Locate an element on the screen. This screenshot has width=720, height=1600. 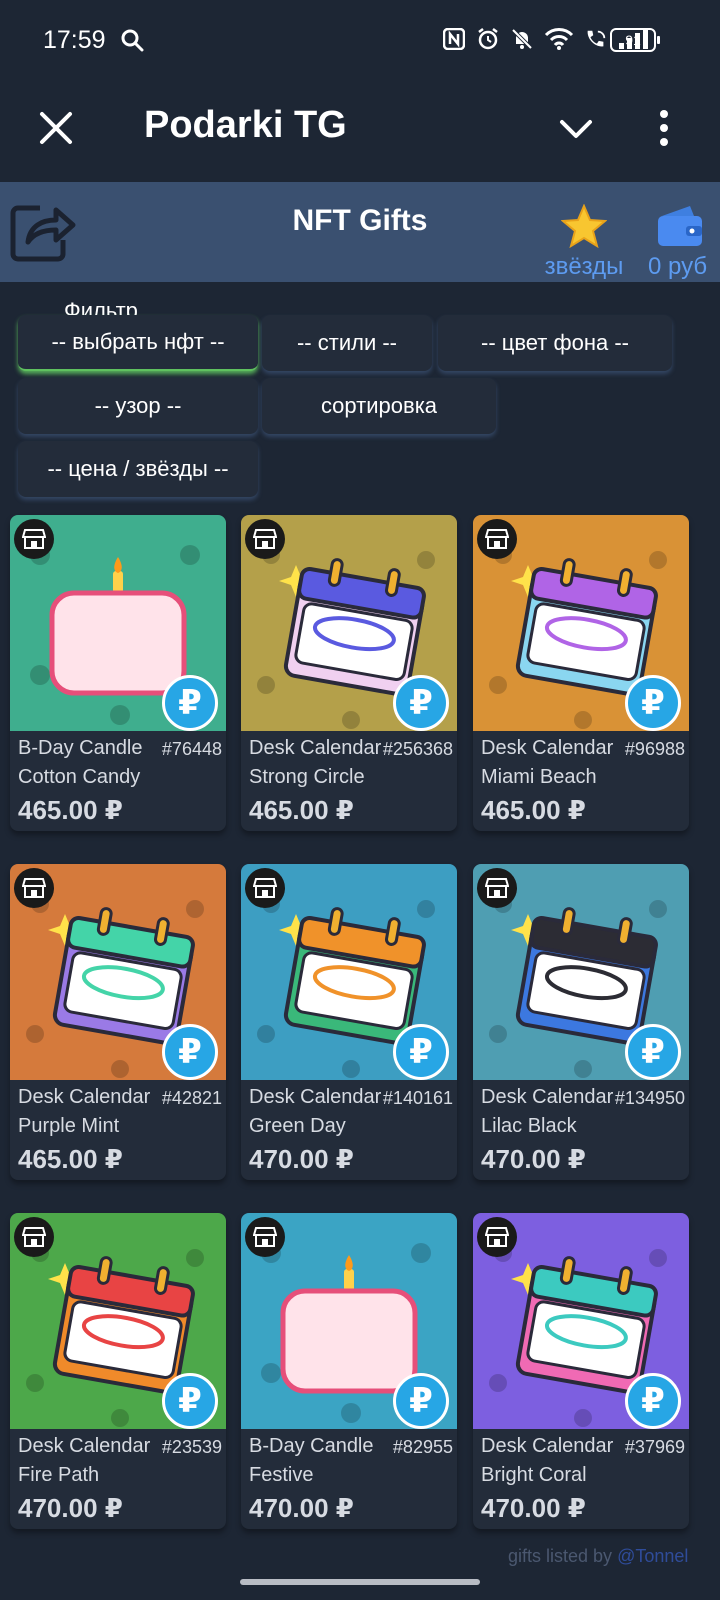
gift-title-row: Desk Calendar #42821 is located at coordinates (120, 1097).